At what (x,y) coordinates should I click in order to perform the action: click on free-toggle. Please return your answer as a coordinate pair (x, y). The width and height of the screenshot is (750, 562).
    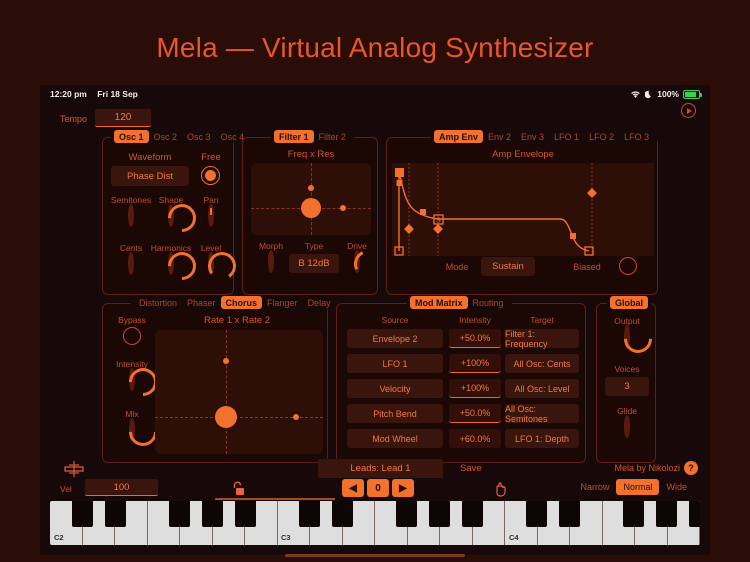
    Looking at the image, I should click on (210, 175).